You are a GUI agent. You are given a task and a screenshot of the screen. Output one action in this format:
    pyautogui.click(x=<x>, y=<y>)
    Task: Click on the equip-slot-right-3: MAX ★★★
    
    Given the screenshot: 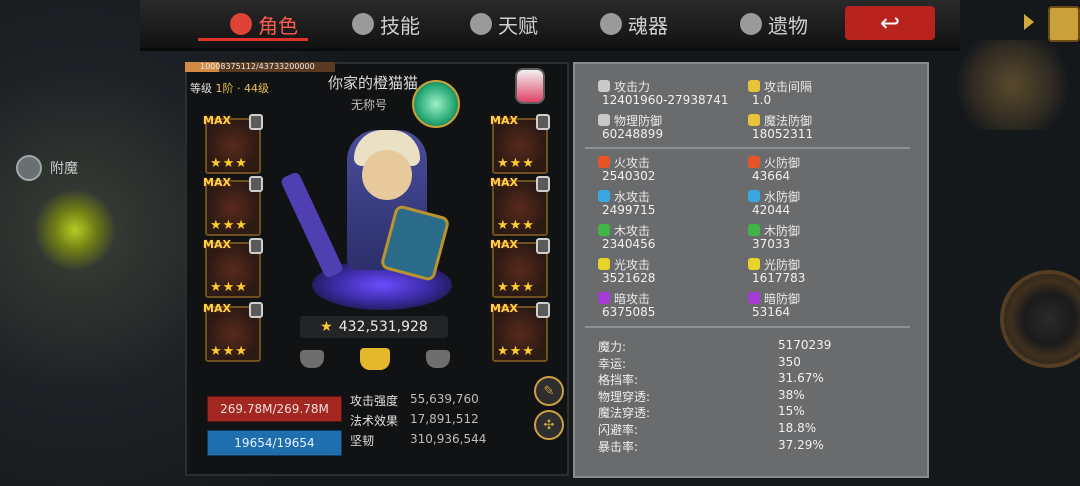 What is the action you would take?
    pyautogui.click(x=520, y=268)
    